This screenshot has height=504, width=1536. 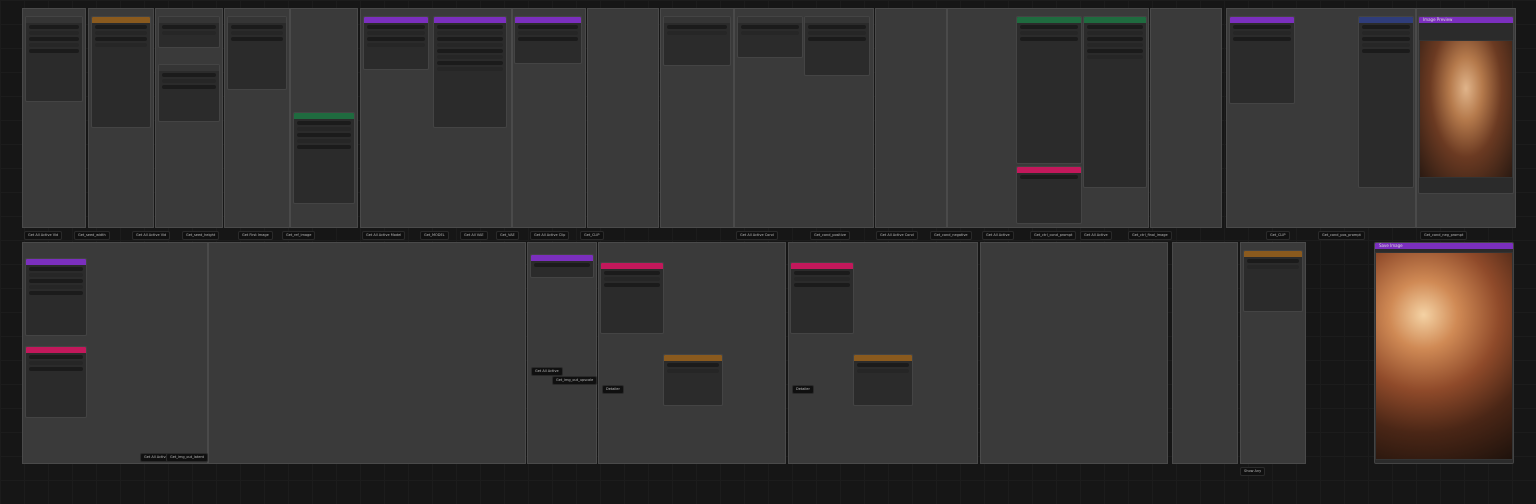 I want to click on get-node-pill: Get_img_out_upscale, so click(x=575, y=380).